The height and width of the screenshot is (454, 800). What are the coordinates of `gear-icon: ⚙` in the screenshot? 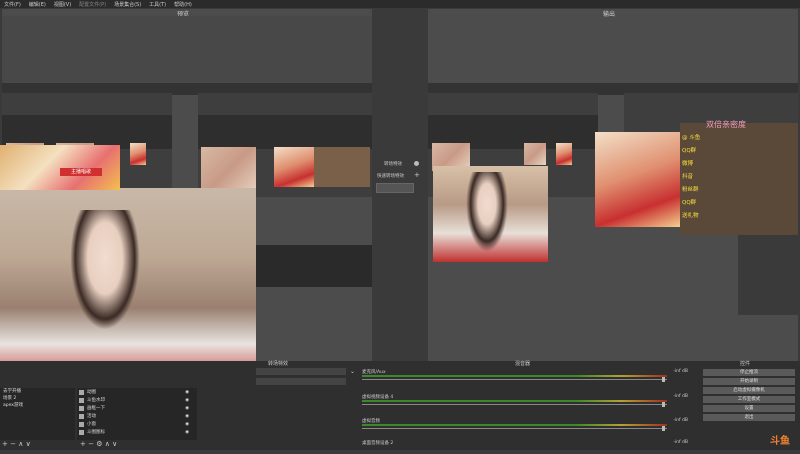 It's located at (99, 444).